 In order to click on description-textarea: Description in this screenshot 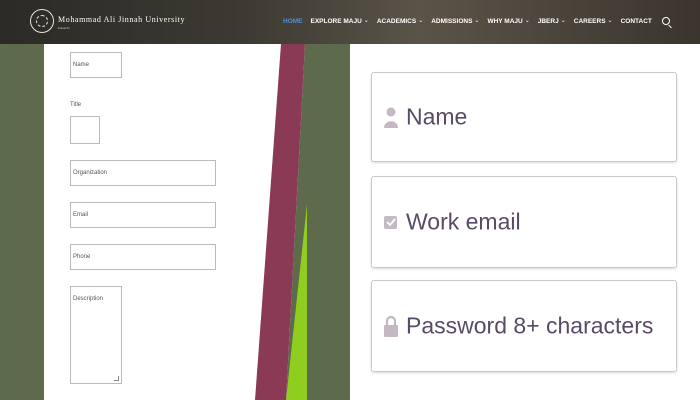, I will do `click(96, 335)`.